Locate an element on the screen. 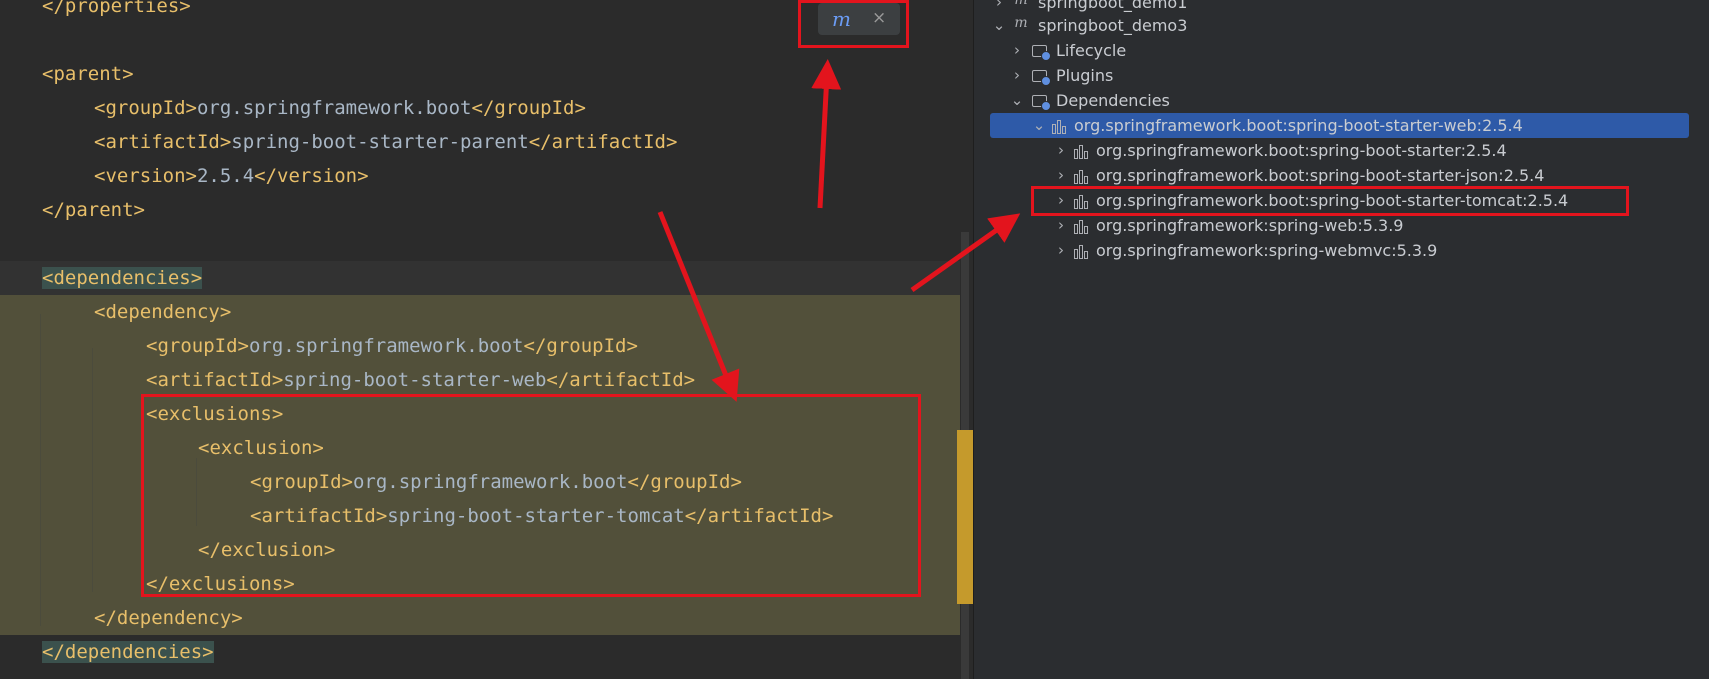 The height and width of the screenshot is (679, 1709). annotation-box-reload is located at coordinates (853, 24).